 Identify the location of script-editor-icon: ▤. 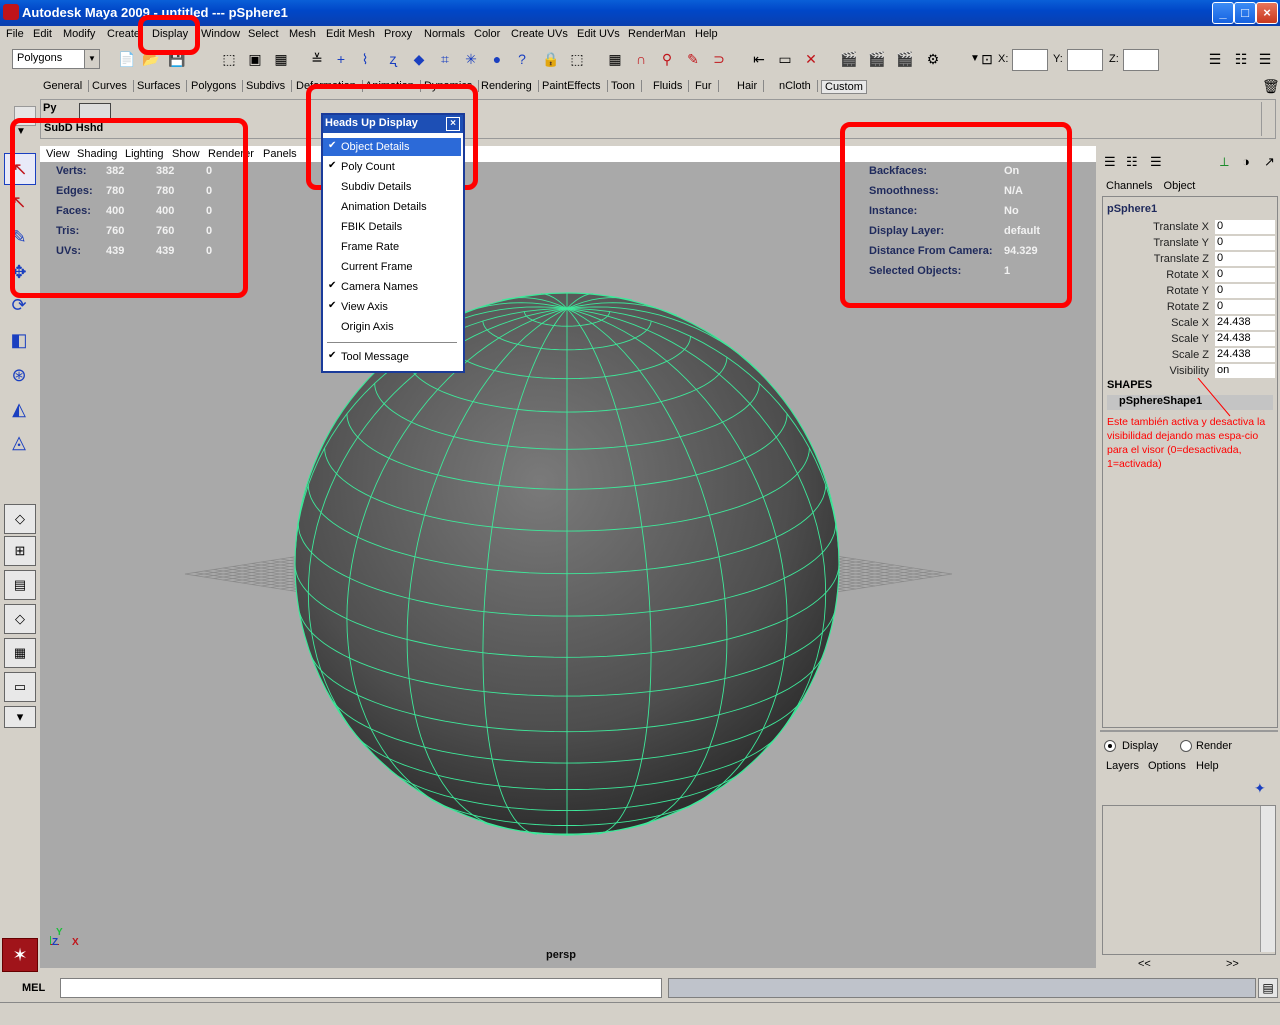
(1268, 988).